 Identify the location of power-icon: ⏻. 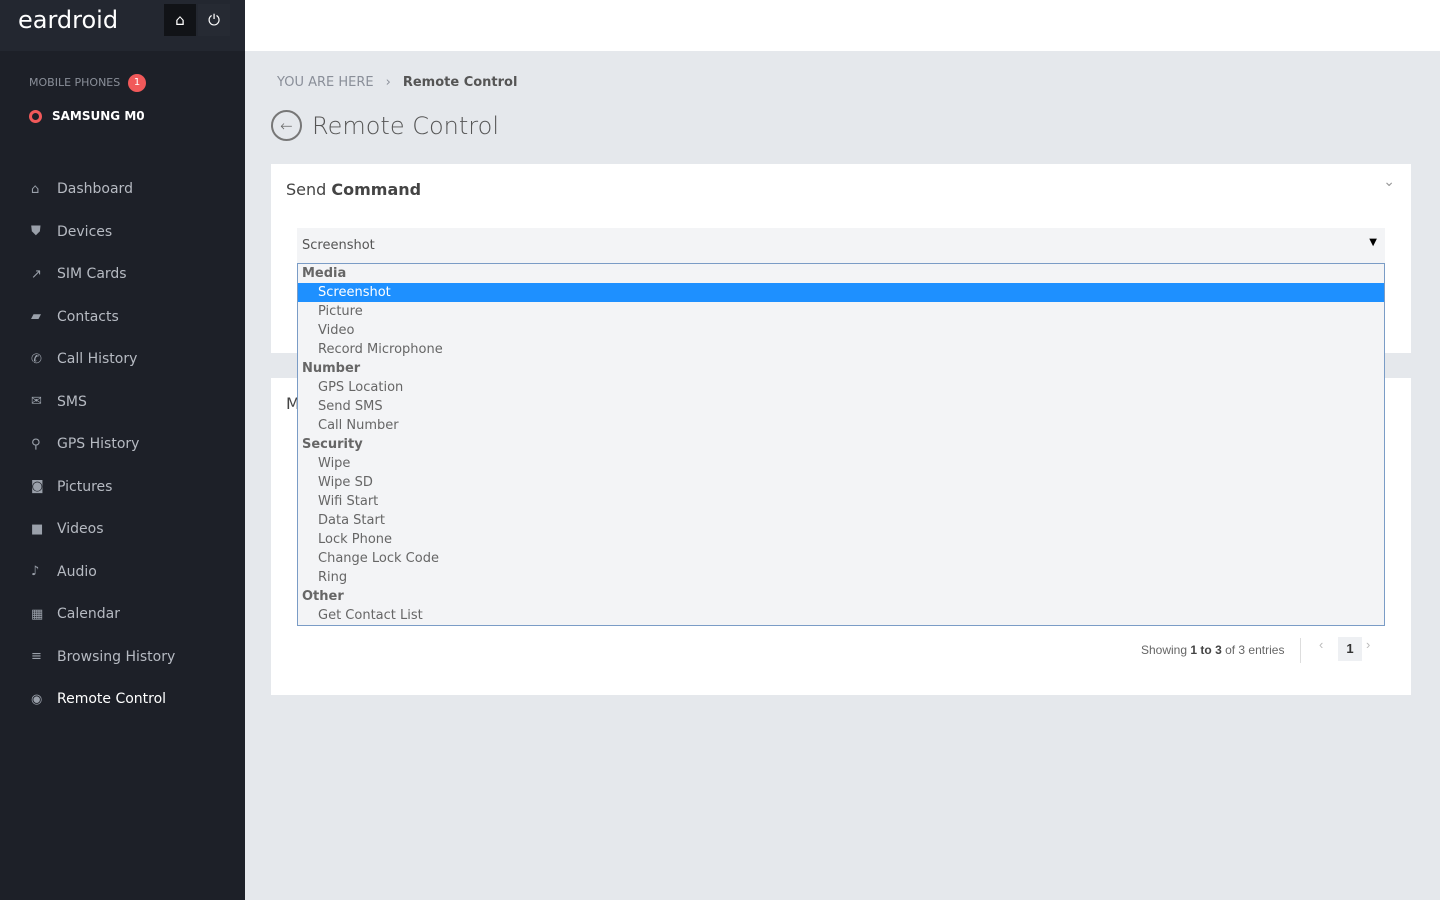
(214, 20).